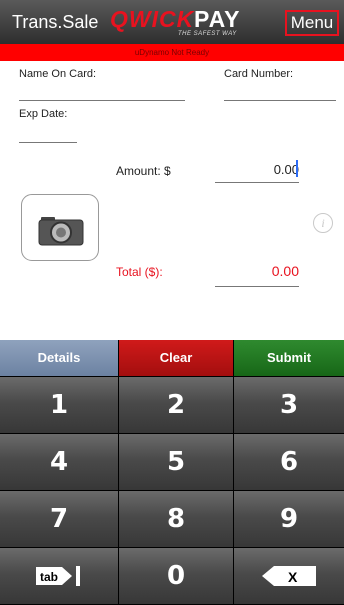  Describe the element at coordinates (289, 405) in the screenshot. I see `key-3: 3` at that location.